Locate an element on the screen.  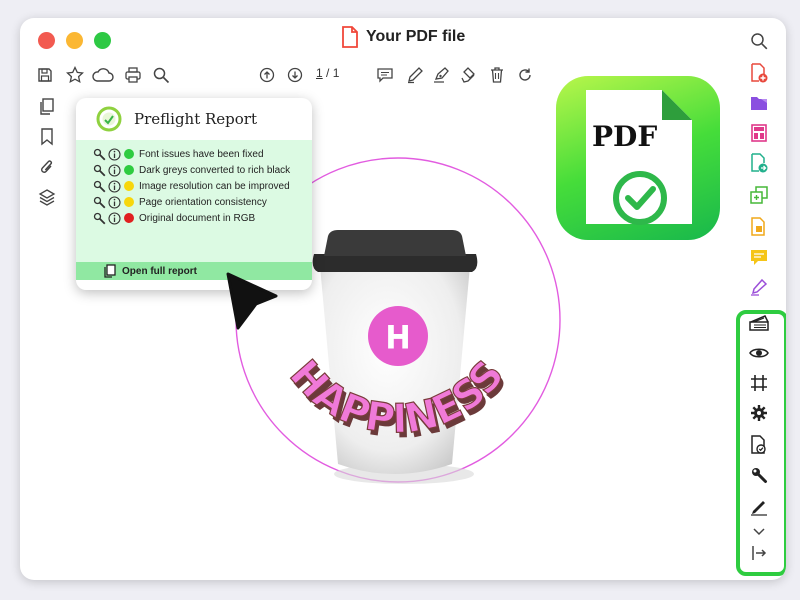
pdf-document-icon is located at coordinates (639, 157).